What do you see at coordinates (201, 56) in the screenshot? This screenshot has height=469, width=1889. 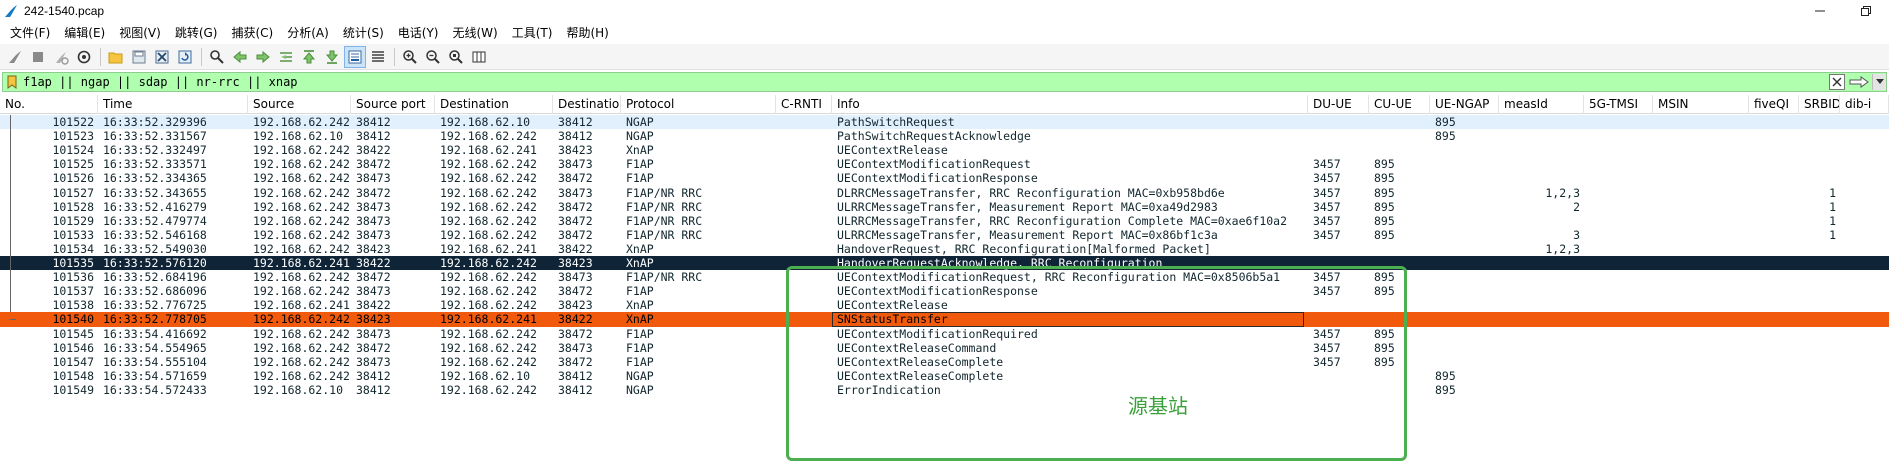 I see `toolbar-separator` at bounding box center [201, 56].